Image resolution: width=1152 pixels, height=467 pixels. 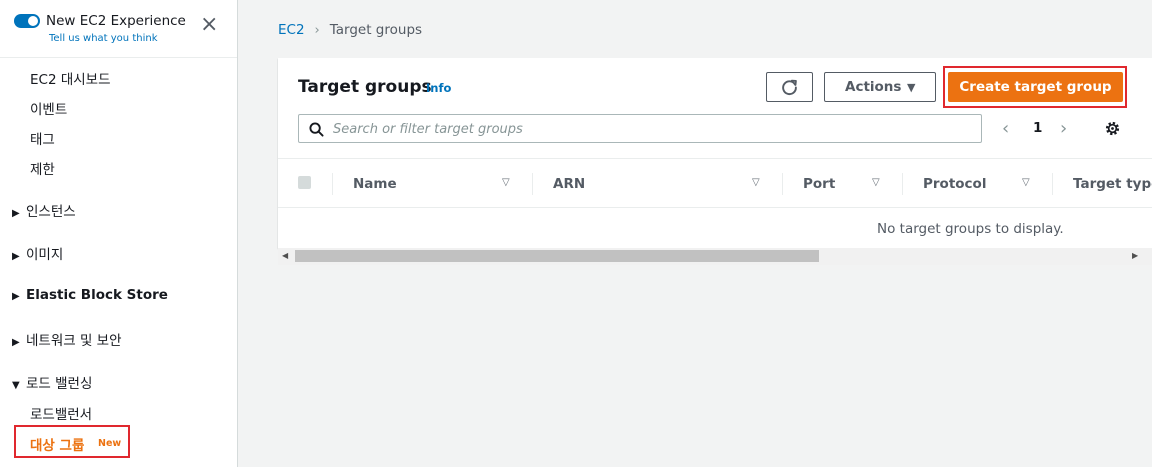 What do you see at coordinates (1035, 87) in the screenshot?
I see `create-target-group-button: Create target group` at bounding box center [1035, 87].